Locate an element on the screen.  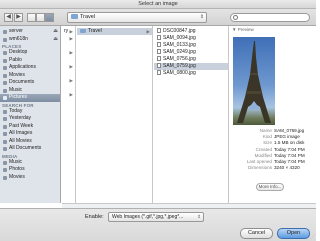
resize-grip-icon: ⋰ is located at coordinates (312, 237).